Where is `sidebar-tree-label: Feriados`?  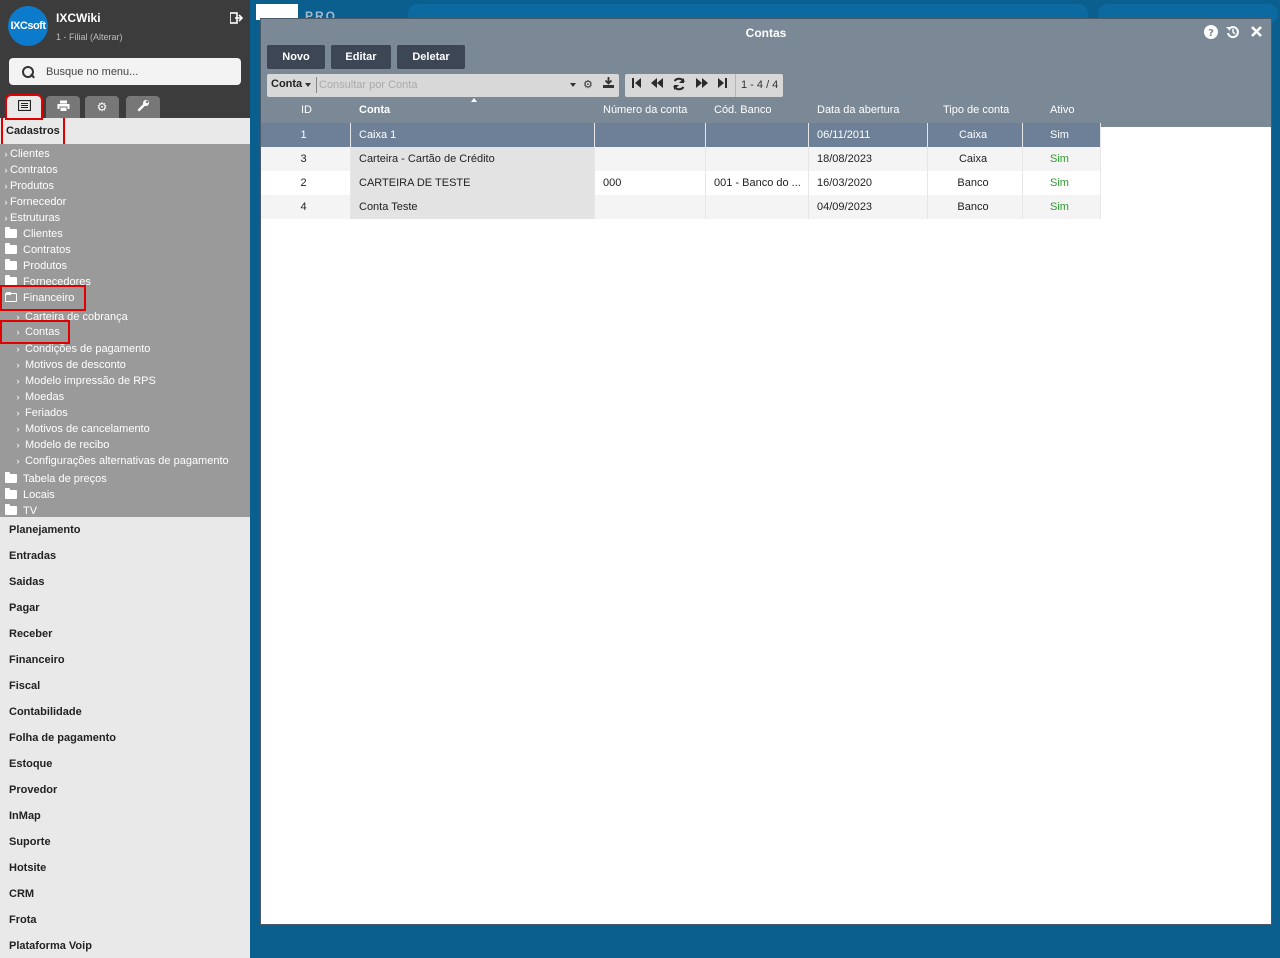 sidebar-tree-label: Feriados is located at coordinates (46, 413).